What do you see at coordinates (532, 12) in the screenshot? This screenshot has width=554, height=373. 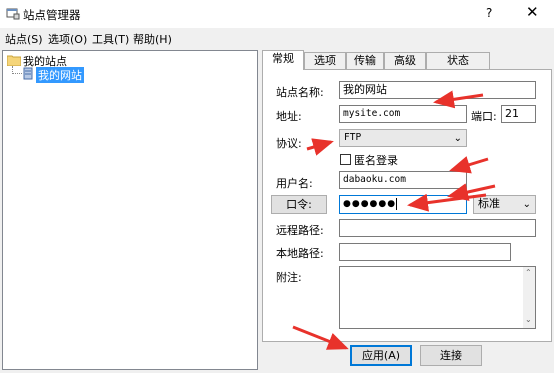 I see `close-button: ✕` at bounding box center [532, 12].